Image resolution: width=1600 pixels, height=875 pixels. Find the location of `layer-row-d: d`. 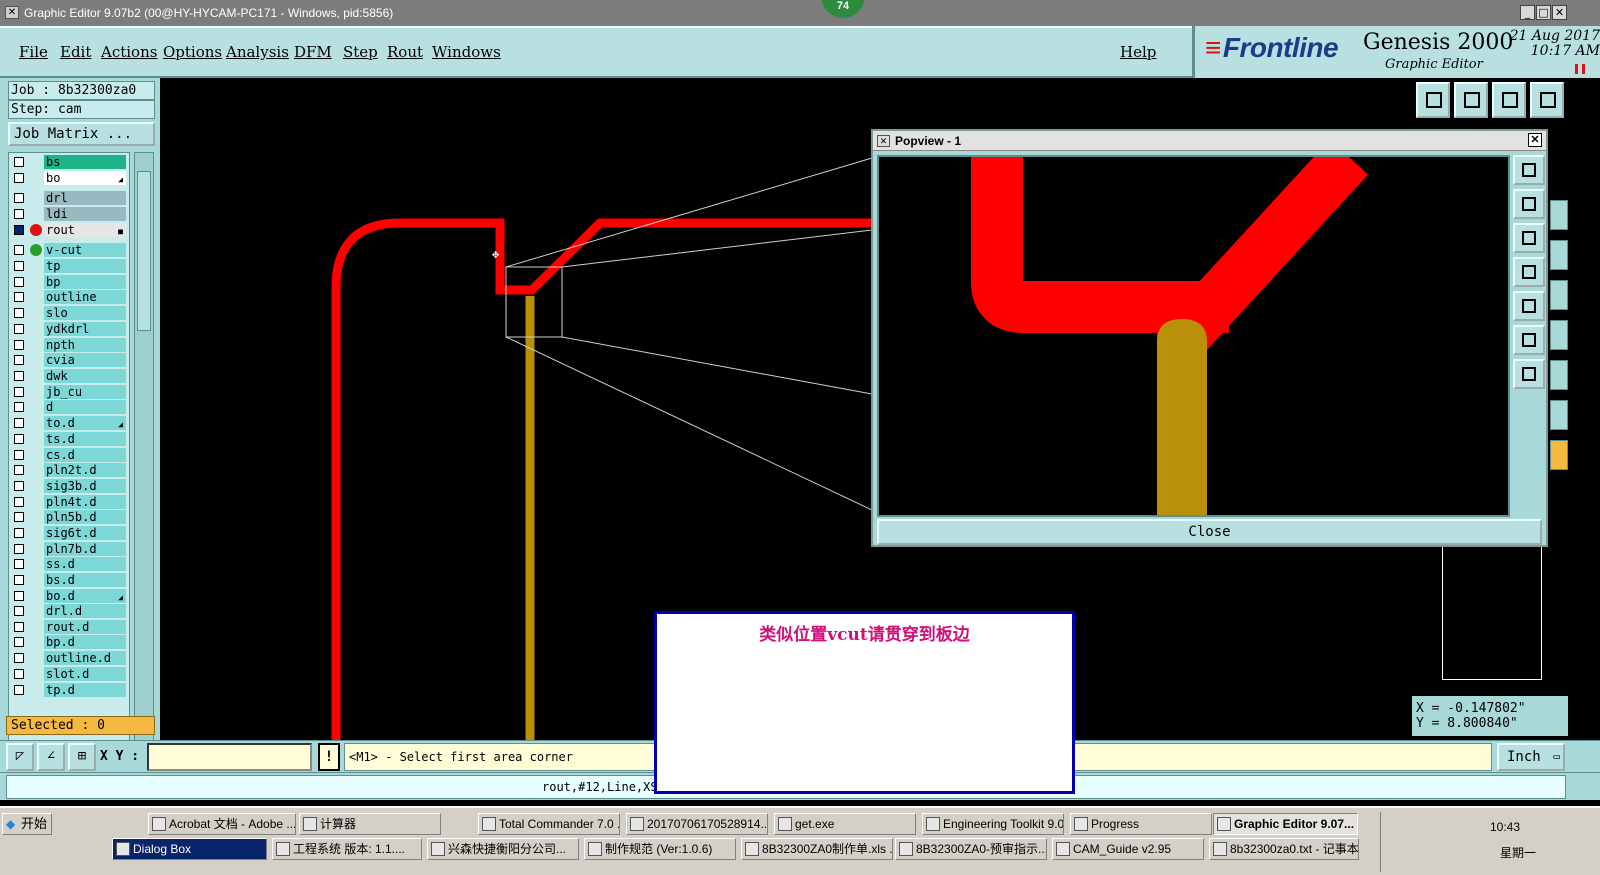

layer-row-d: d is located at coordinates (69, 407).